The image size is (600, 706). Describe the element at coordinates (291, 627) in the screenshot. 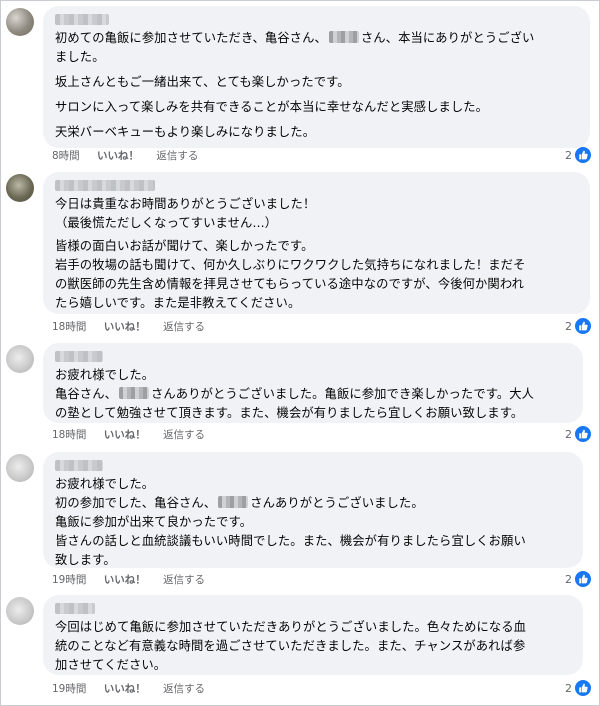

I see `comment-line: 今回はじめて亀飯に参加させていただきありがとうございました。色々ためになる血` at that location.